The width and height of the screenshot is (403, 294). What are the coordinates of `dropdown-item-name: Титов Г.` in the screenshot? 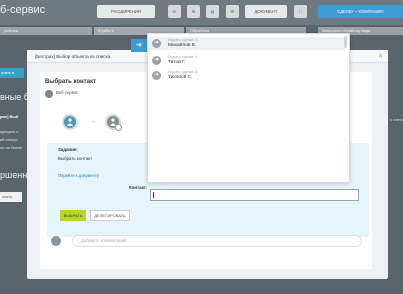 It's located at (177, 62).